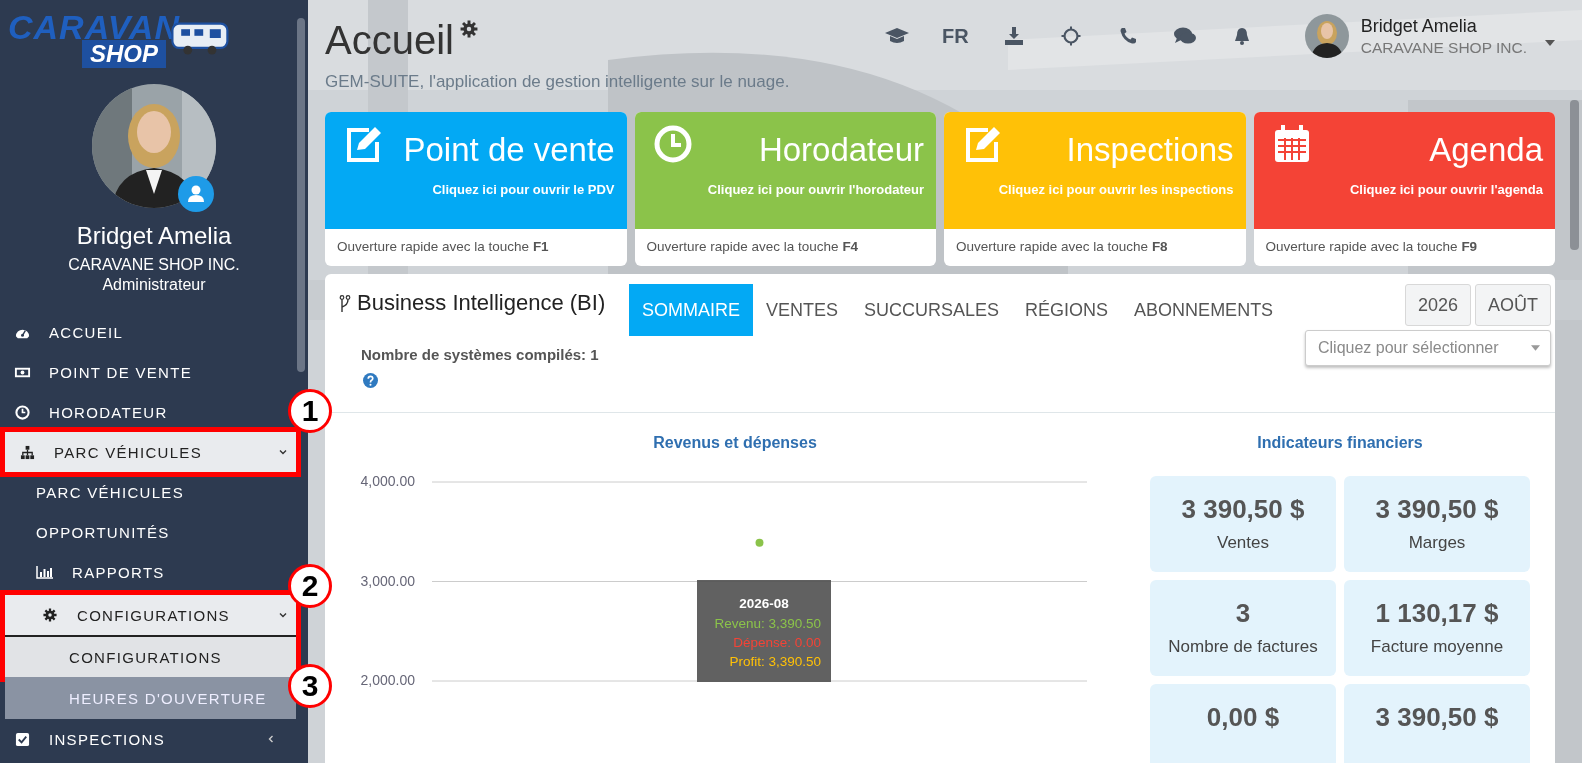 The image size is (1582, 763). What do you see at coordinates (387, 481) in the screenshot?
I see `axis-label: 4,000.00` at bounding box center [387, 481].